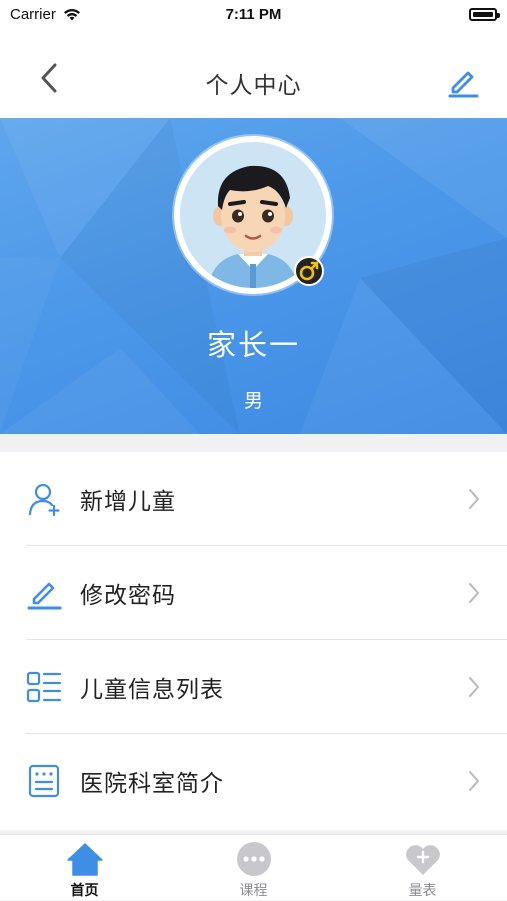 The width and height of the screenshot is (507, 901). Describe the element at coordinates (422, 891) in the screenshot. I see `tab-label: 量表` at that location.